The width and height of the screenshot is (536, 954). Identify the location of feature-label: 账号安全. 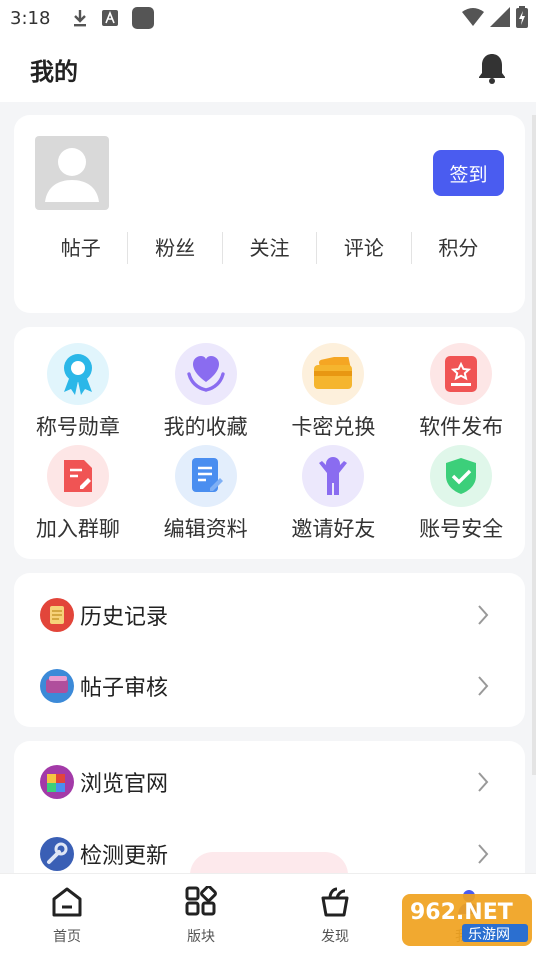
(461, 529).